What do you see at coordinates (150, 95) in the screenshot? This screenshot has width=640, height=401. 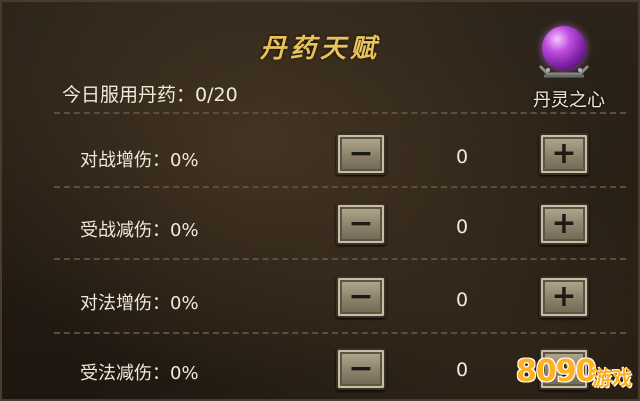 I see `daily-pill-counter: 今日服用丹药：0/20` at bounding box center [150, 95].